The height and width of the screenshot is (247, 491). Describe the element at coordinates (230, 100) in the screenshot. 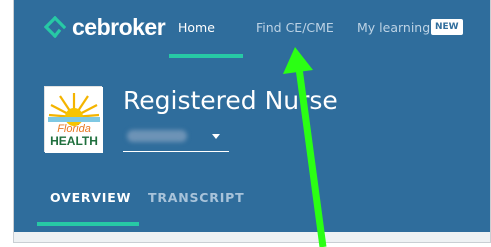

I see `profile-title: Registered Nurse` at that location.